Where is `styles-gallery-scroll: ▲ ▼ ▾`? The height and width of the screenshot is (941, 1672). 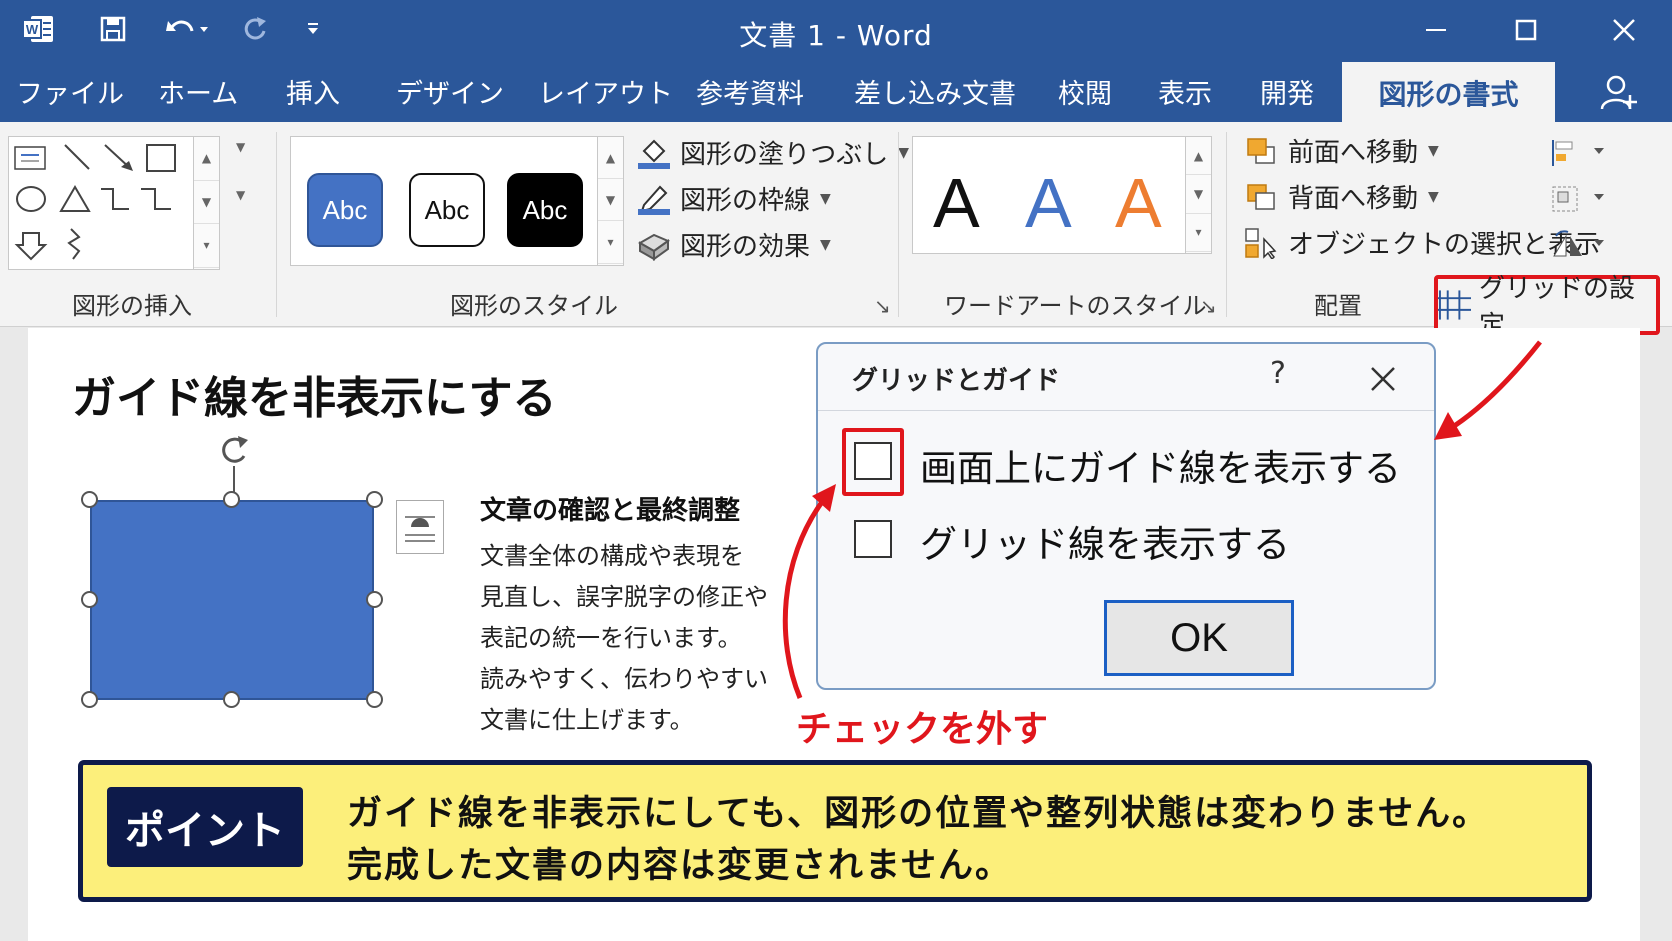 styles-gallery-scroll: ▲ ▼ ▾ is located at coordinates (610, 201).